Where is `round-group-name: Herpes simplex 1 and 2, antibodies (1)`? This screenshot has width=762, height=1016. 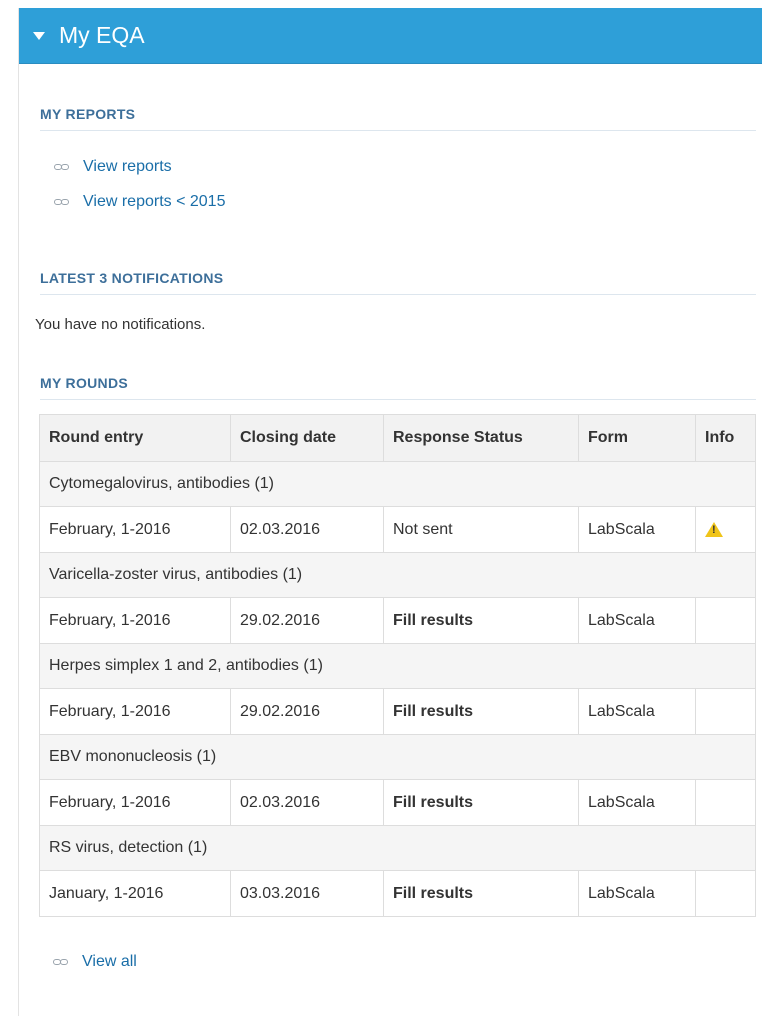 round-group-name: Herpes simplex 1 and 2, antibodies (1) is located at coordinates (397, 666).